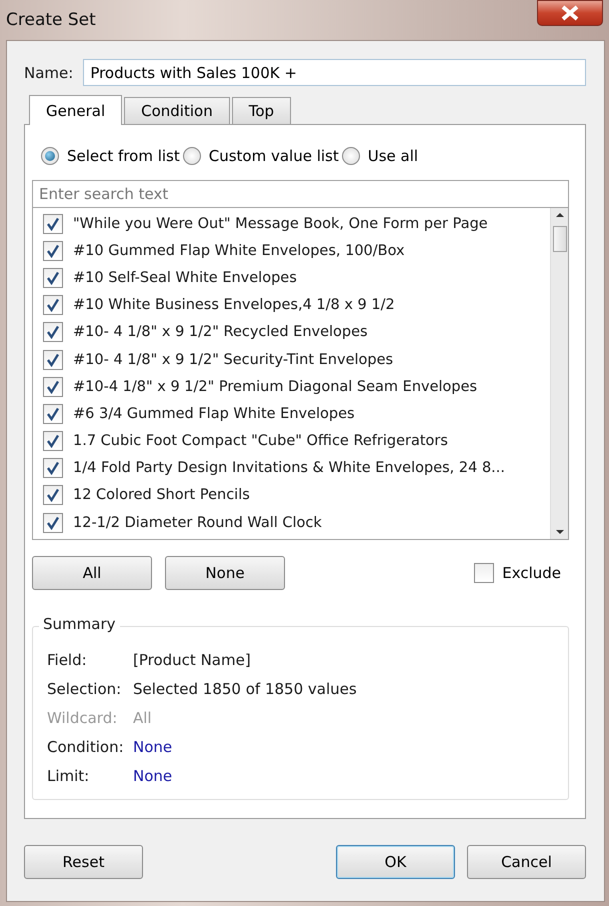 The image size is (609, 906). I want to click on scrollbar, so click(559, 373).